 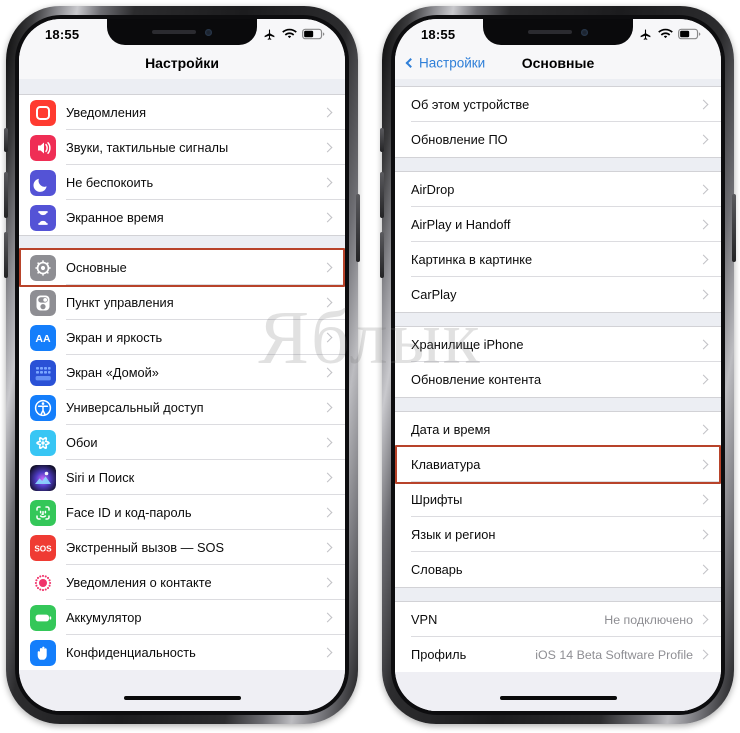 I want to click on list-item: Конфиденциальность, so click(x=182, y=652).